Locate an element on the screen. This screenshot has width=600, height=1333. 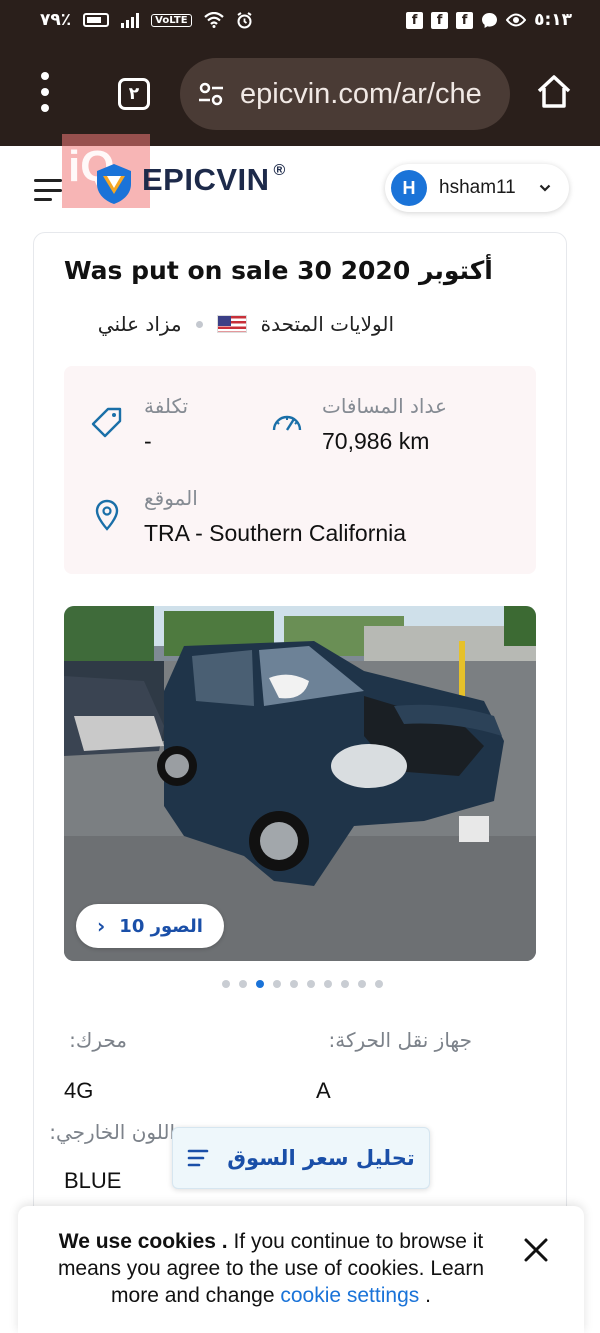
location-pin-icon is located at coordinates (107, 515).